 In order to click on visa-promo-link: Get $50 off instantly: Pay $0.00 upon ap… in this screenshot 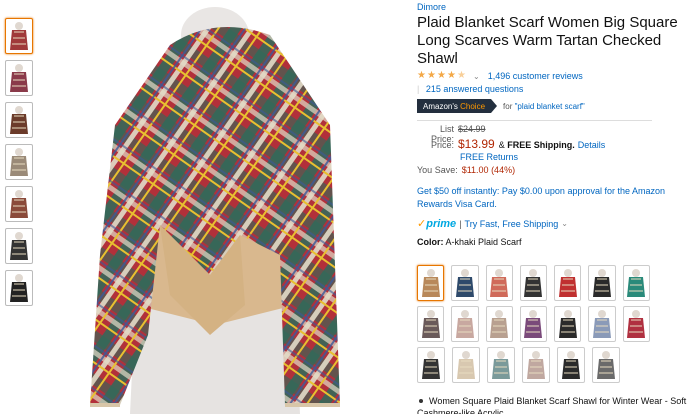, I will do `click(552, 198)`.